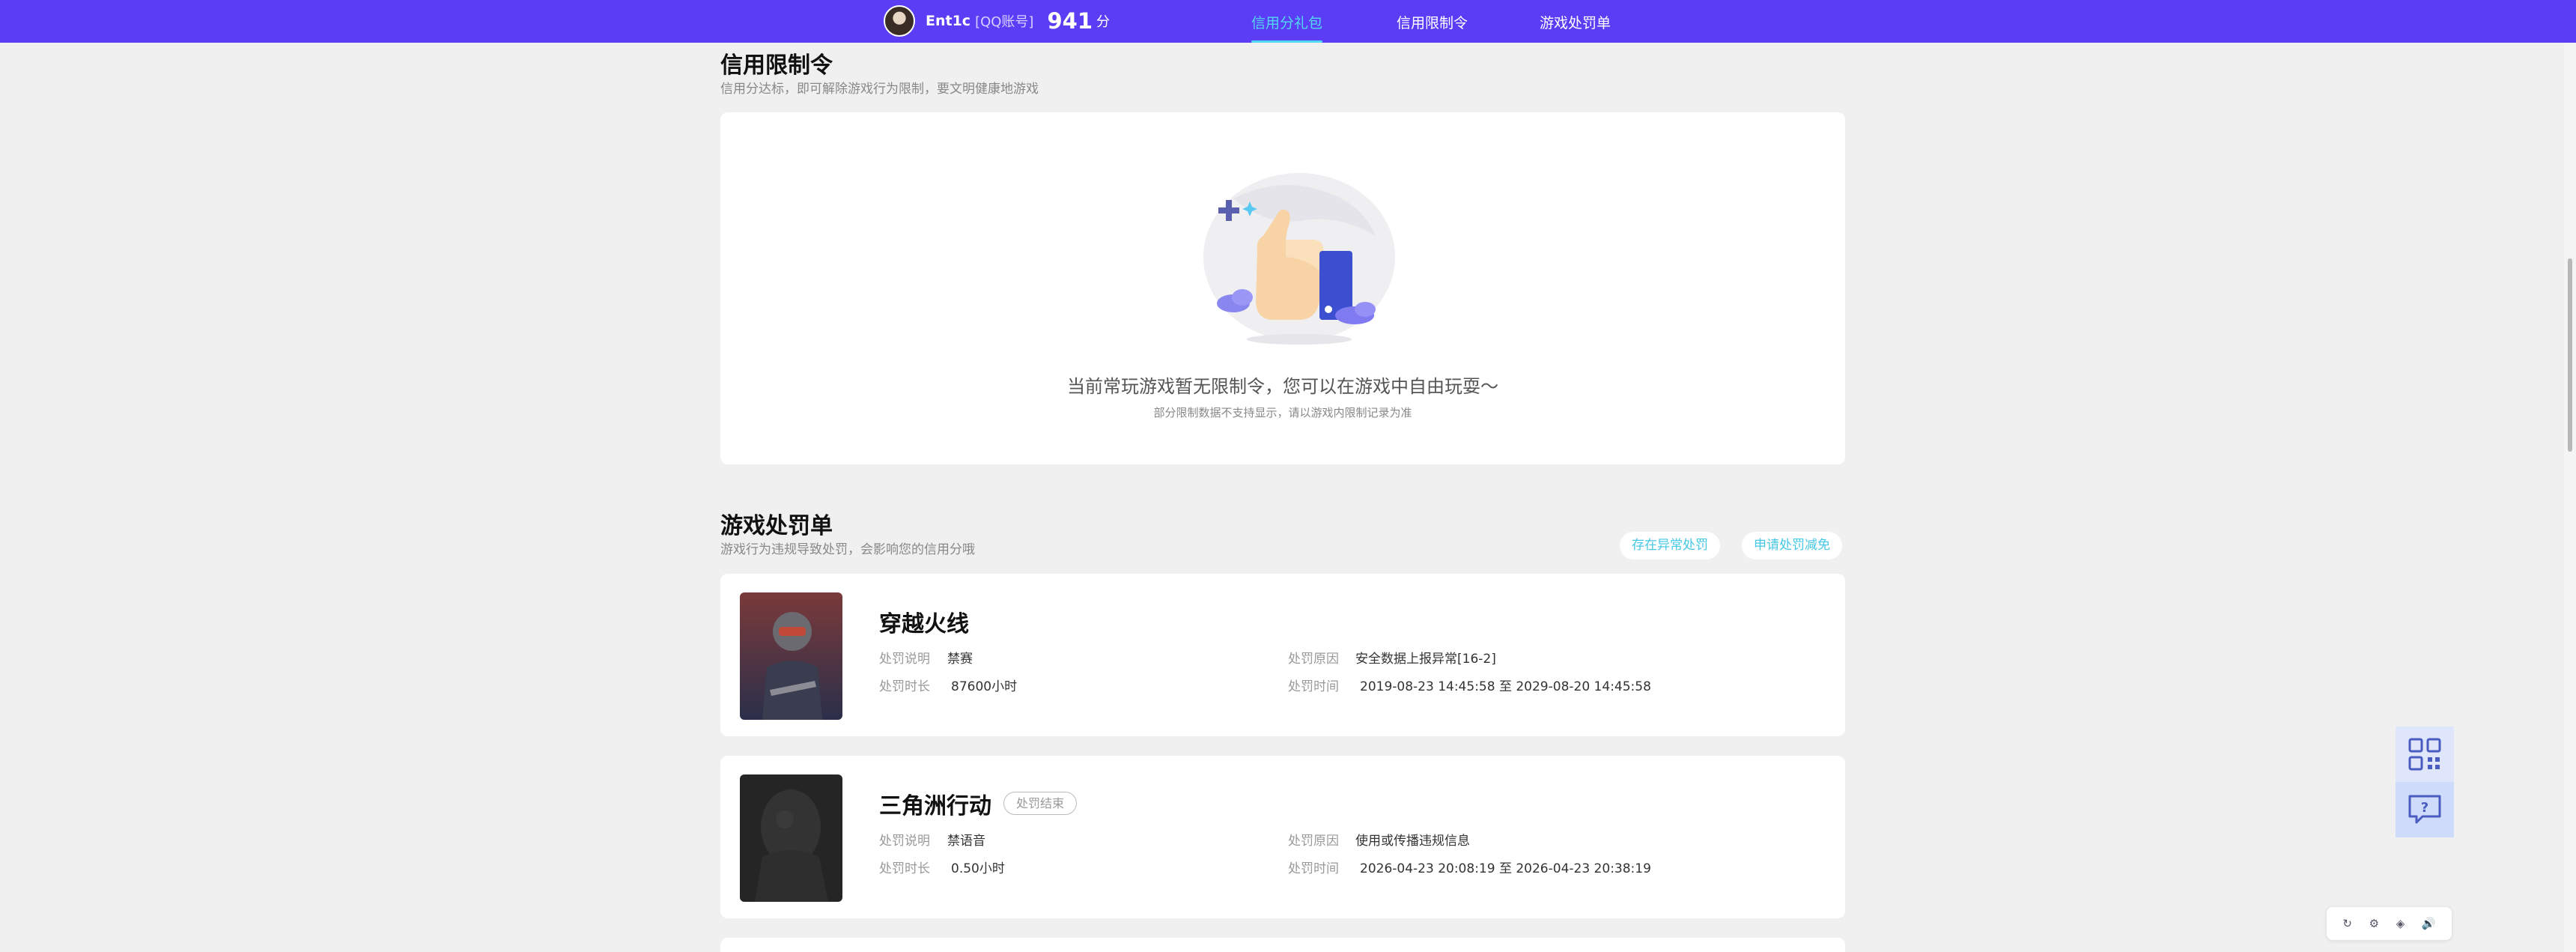 This screenshot has height=952, width=2576. What do you see at coordinates (1287, 27) in the screenshot?
I see `tab-credit-gift: 信用分礼包` at bounding box center [1287, 27].